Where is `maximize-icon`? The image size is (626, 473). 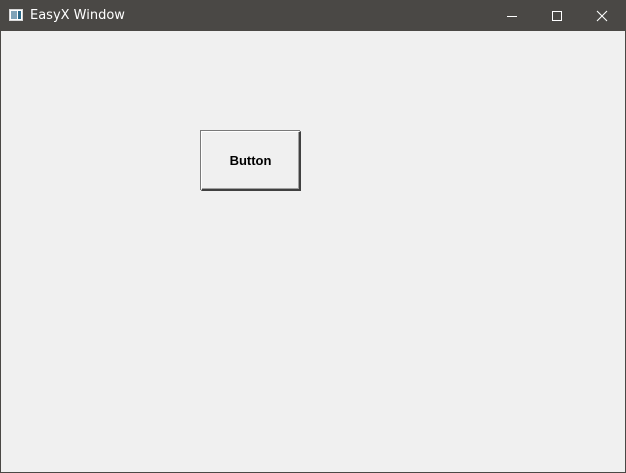 maximize-icon is located at coordinates (557, 16).